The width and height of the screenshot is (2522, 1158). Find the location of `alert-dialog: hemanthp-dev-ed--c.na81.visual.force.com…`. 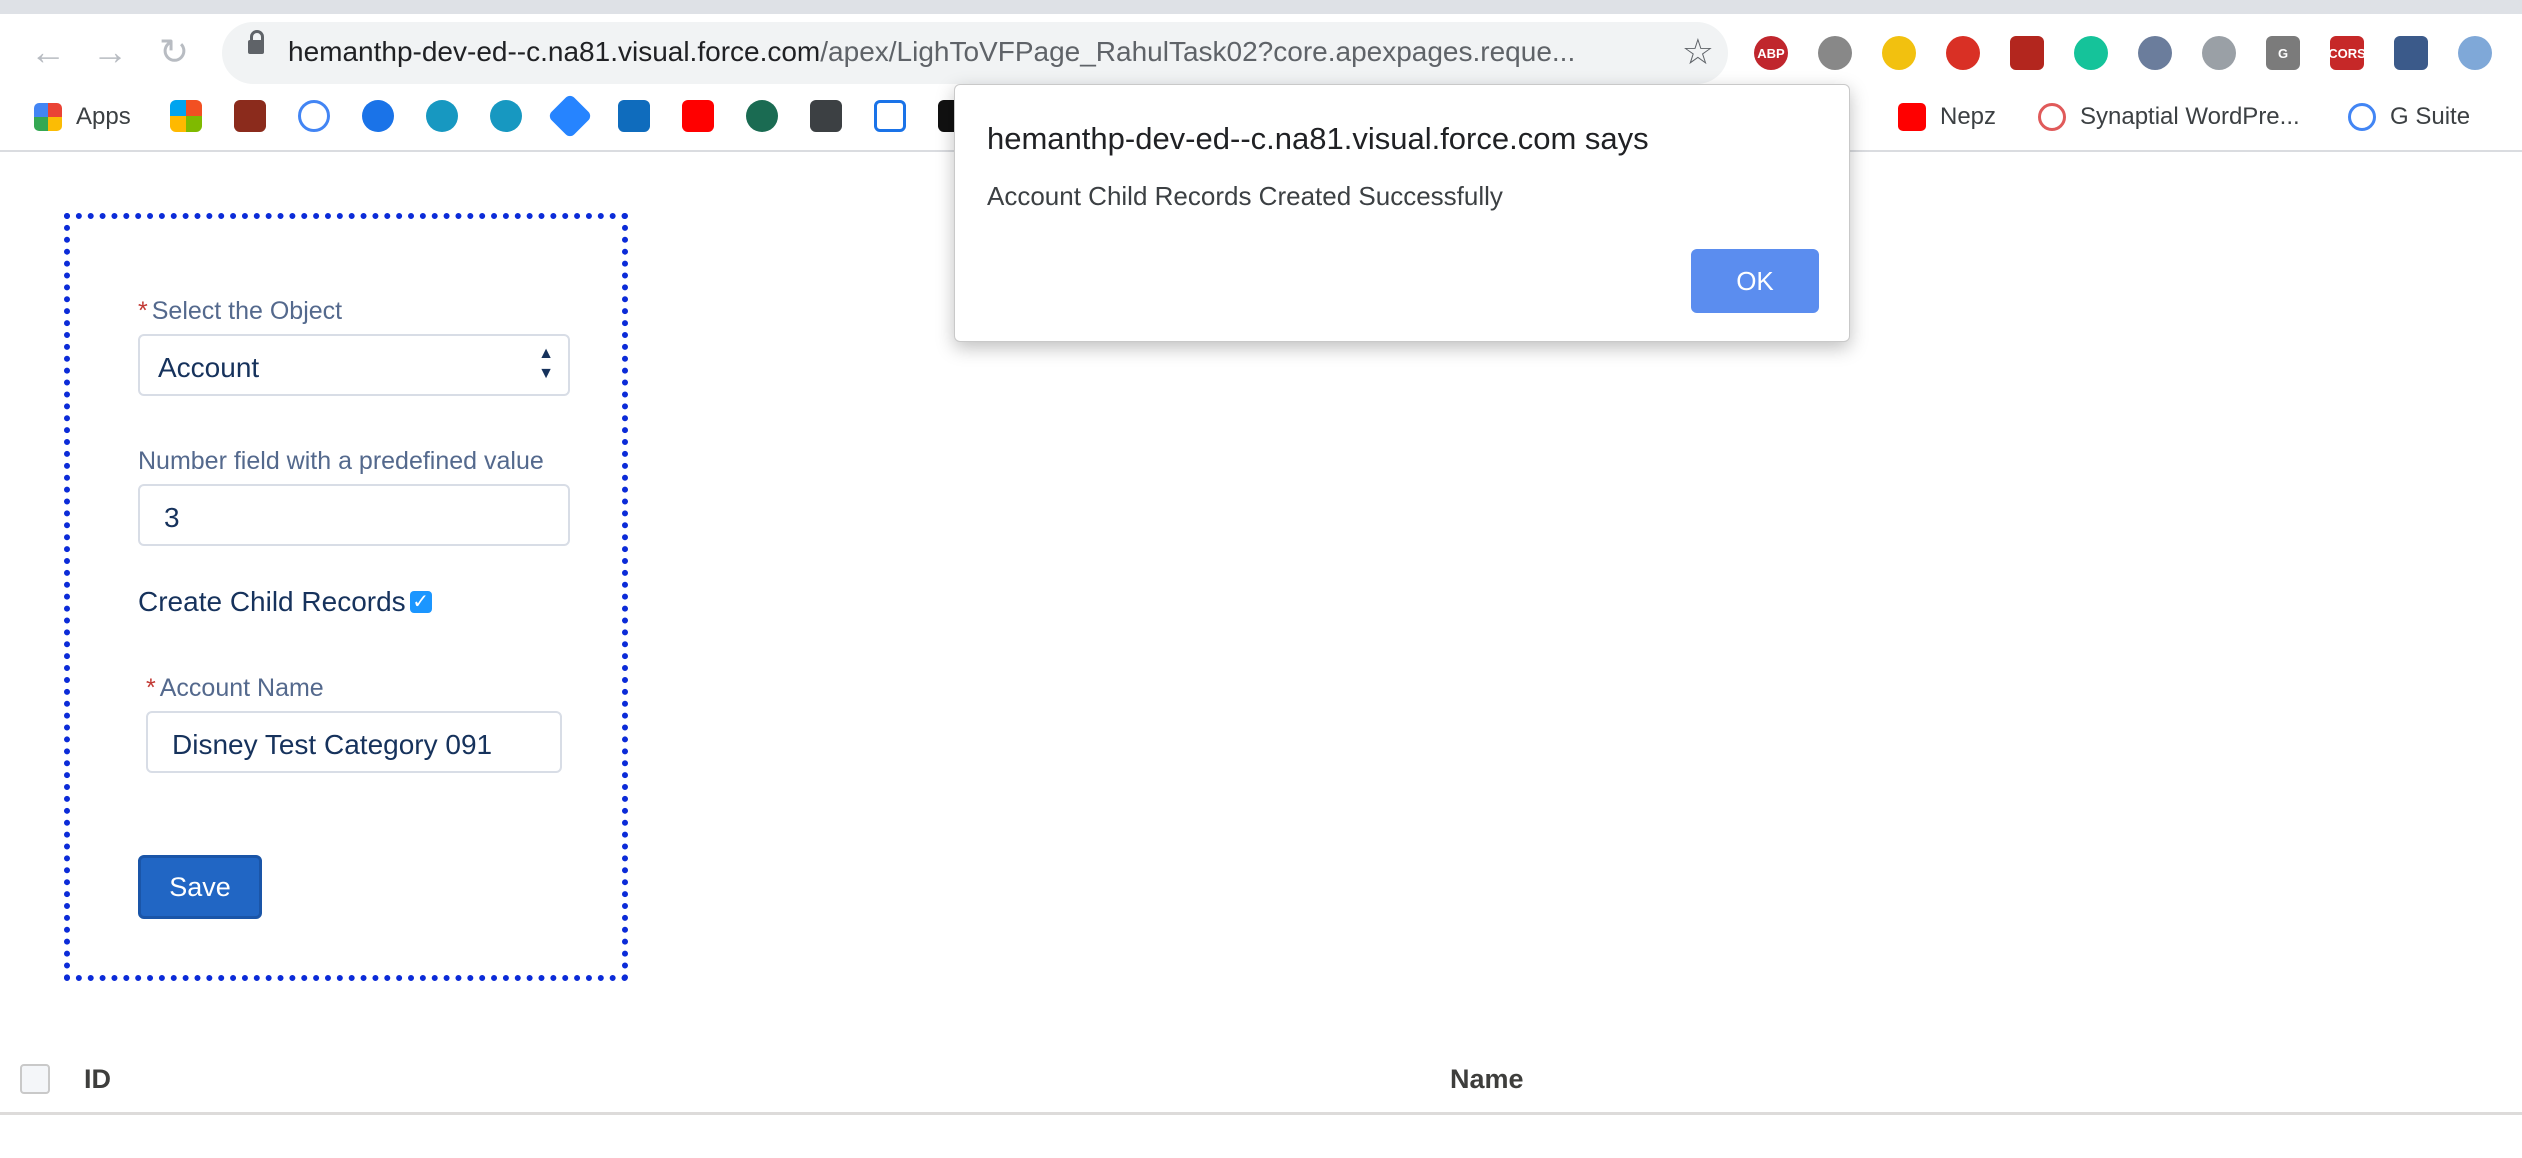

alert-dialog: hemanthp-dev-ed--c.na81.visual.force.com… is located at coordinates (1402, 213).